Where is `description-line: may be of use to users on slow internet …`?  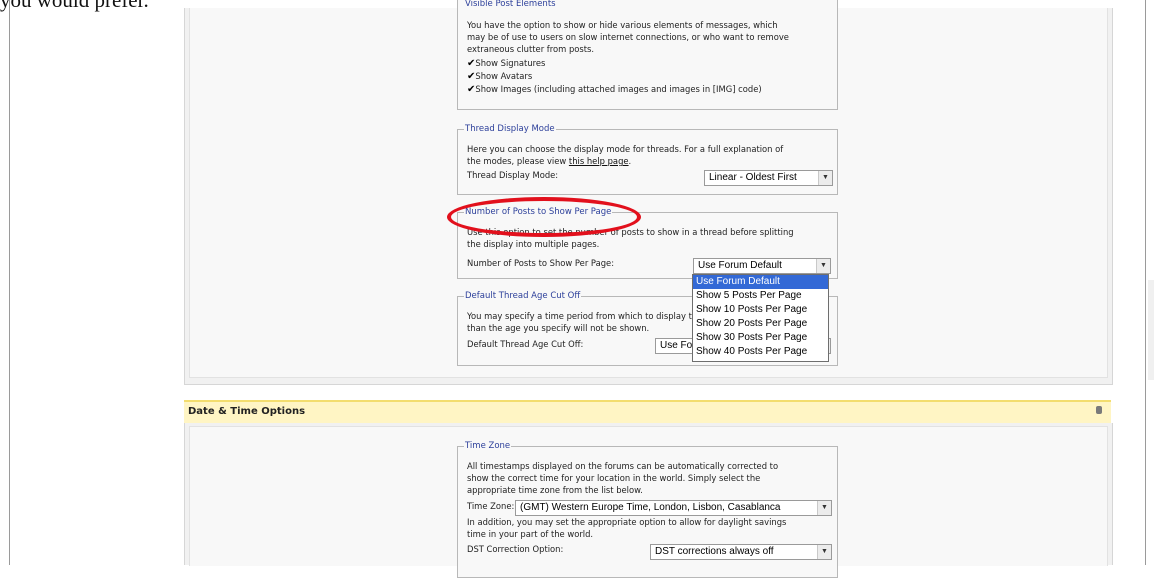 description-line: may be of use to users on slow internet … is located at coordinates (628, 37).